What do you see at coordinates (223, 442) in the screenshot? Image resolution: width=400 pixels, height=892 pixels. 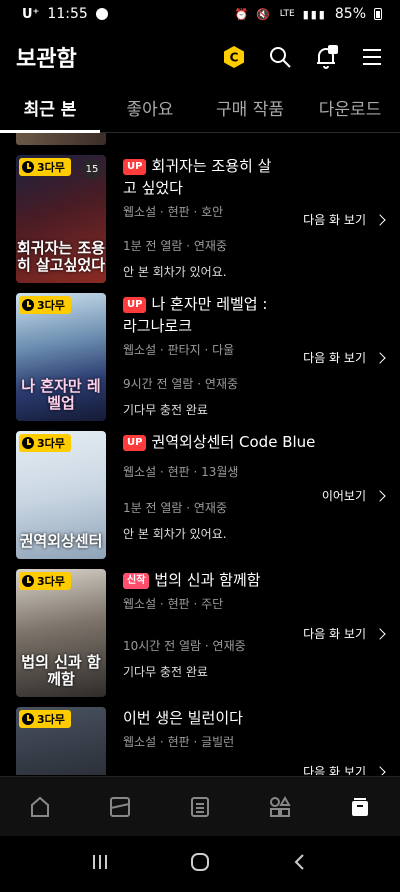 I see `item-title: UP 권역외상센터 Code Blue` at bounding box center [223, 442].